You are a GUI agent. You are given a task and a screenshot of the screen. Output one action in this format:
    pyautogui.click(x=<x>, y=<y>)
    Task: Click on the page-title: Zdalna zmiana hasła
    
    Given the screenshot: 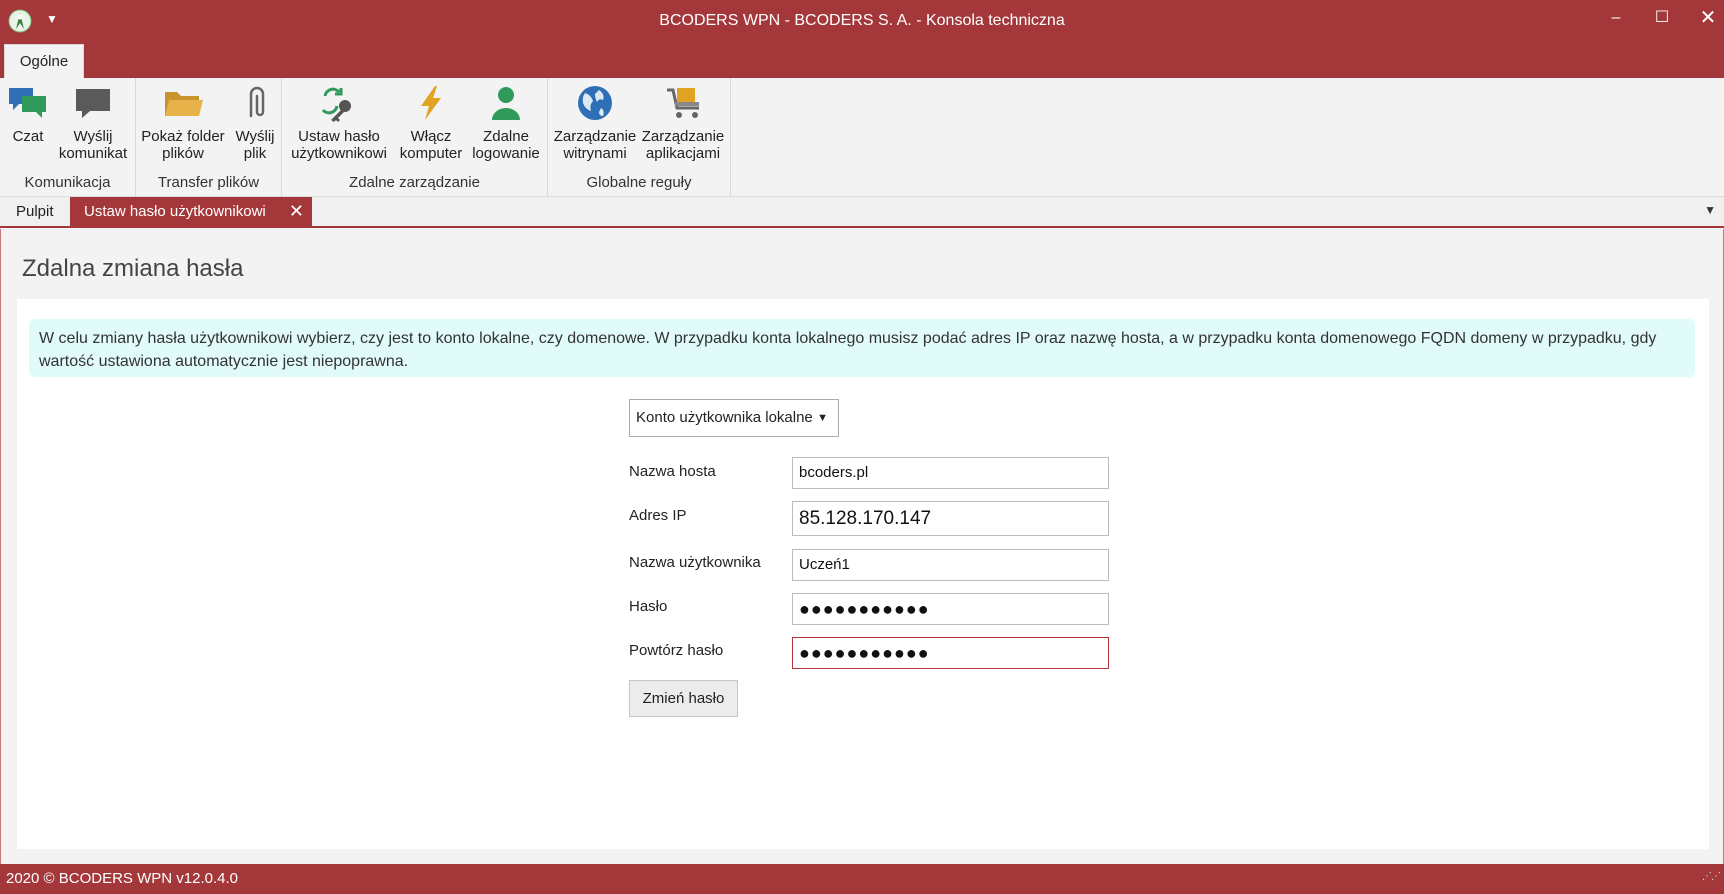 What is the action you would take?
    pyautogui.click(x=133, y=268)
    